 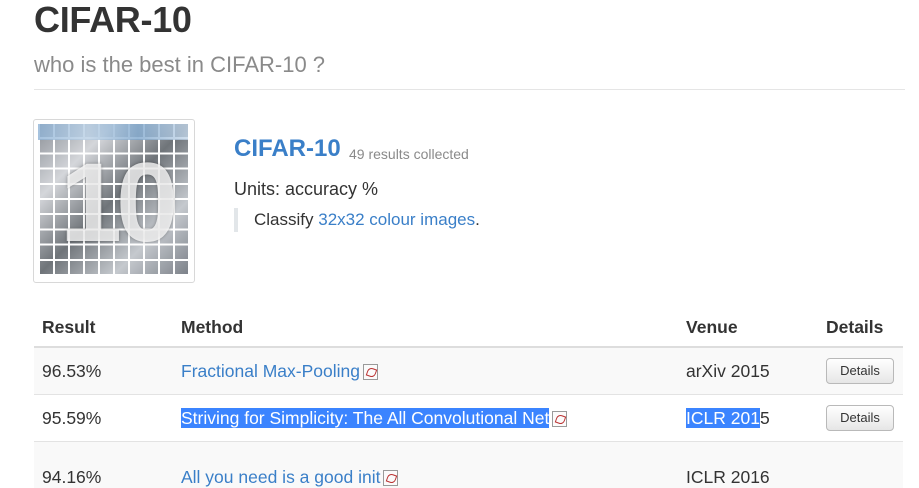 I want to click on dataset-units: Units: accuracy %, so click(x=306, y=189).